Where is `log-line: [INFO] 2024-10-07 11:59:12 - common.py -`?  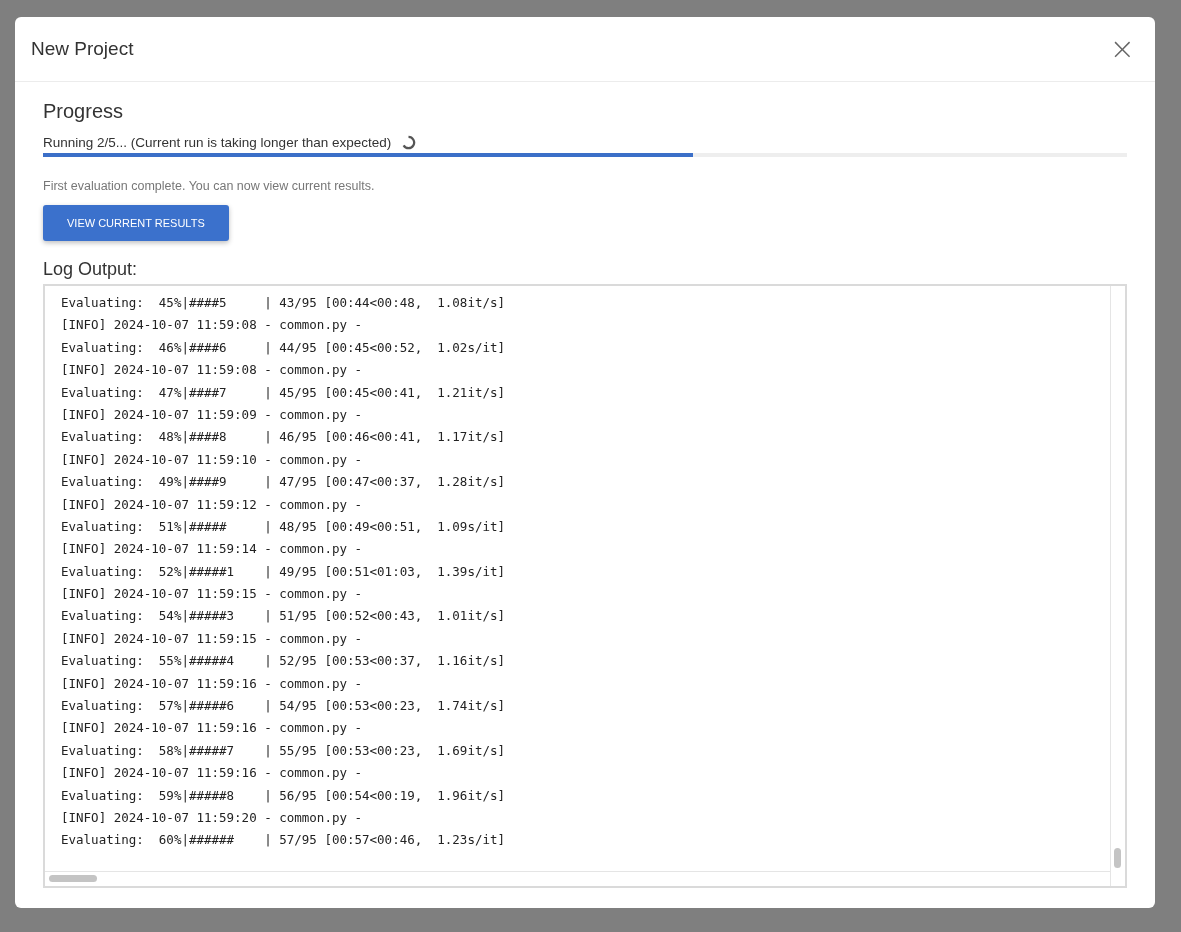
log-line: [INFO] 2024-10-07 11:59:12 - common.py - is located at coordinates (212, 504).